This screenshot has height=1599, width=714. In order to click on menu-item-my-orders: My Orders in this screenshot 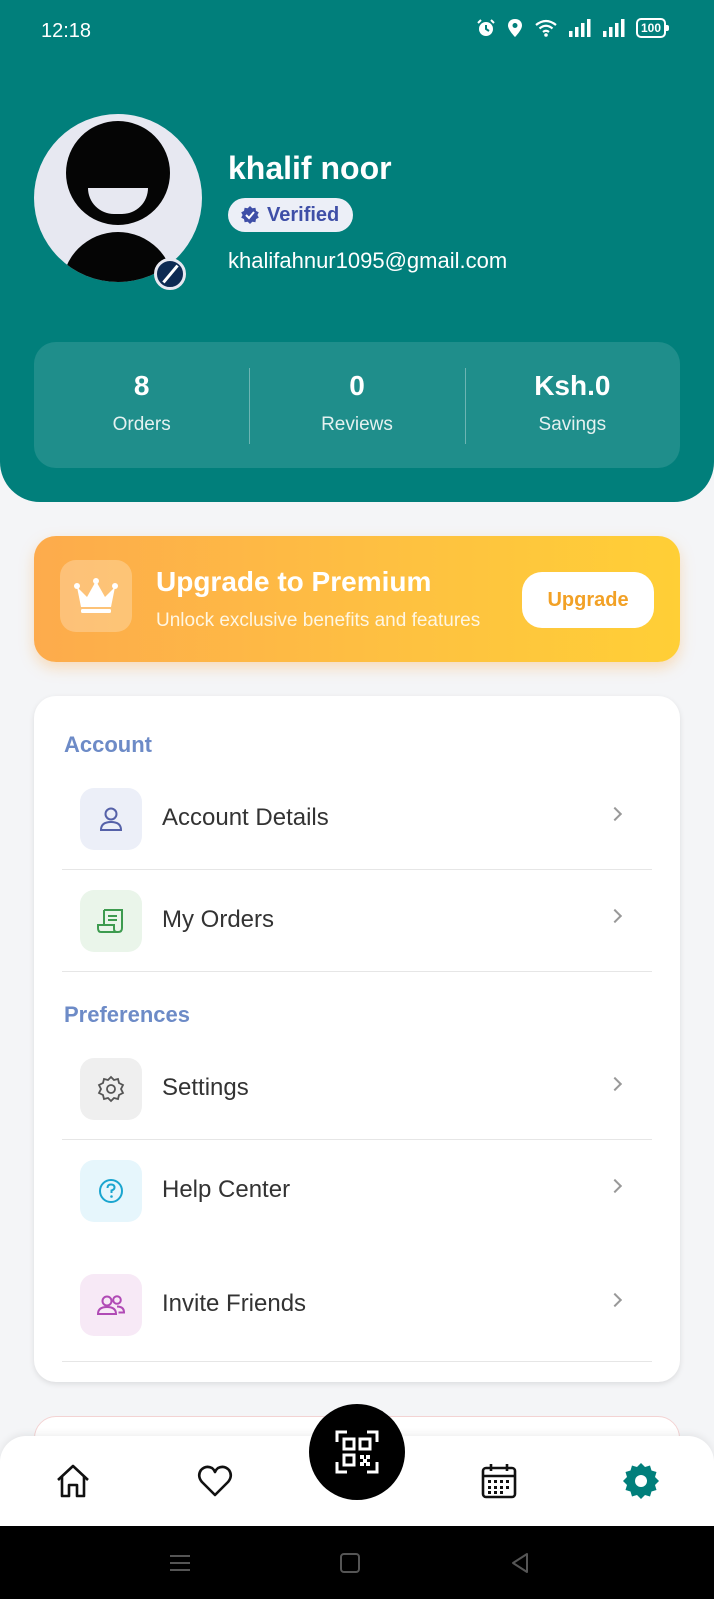, I will do `click(357, 921)`.